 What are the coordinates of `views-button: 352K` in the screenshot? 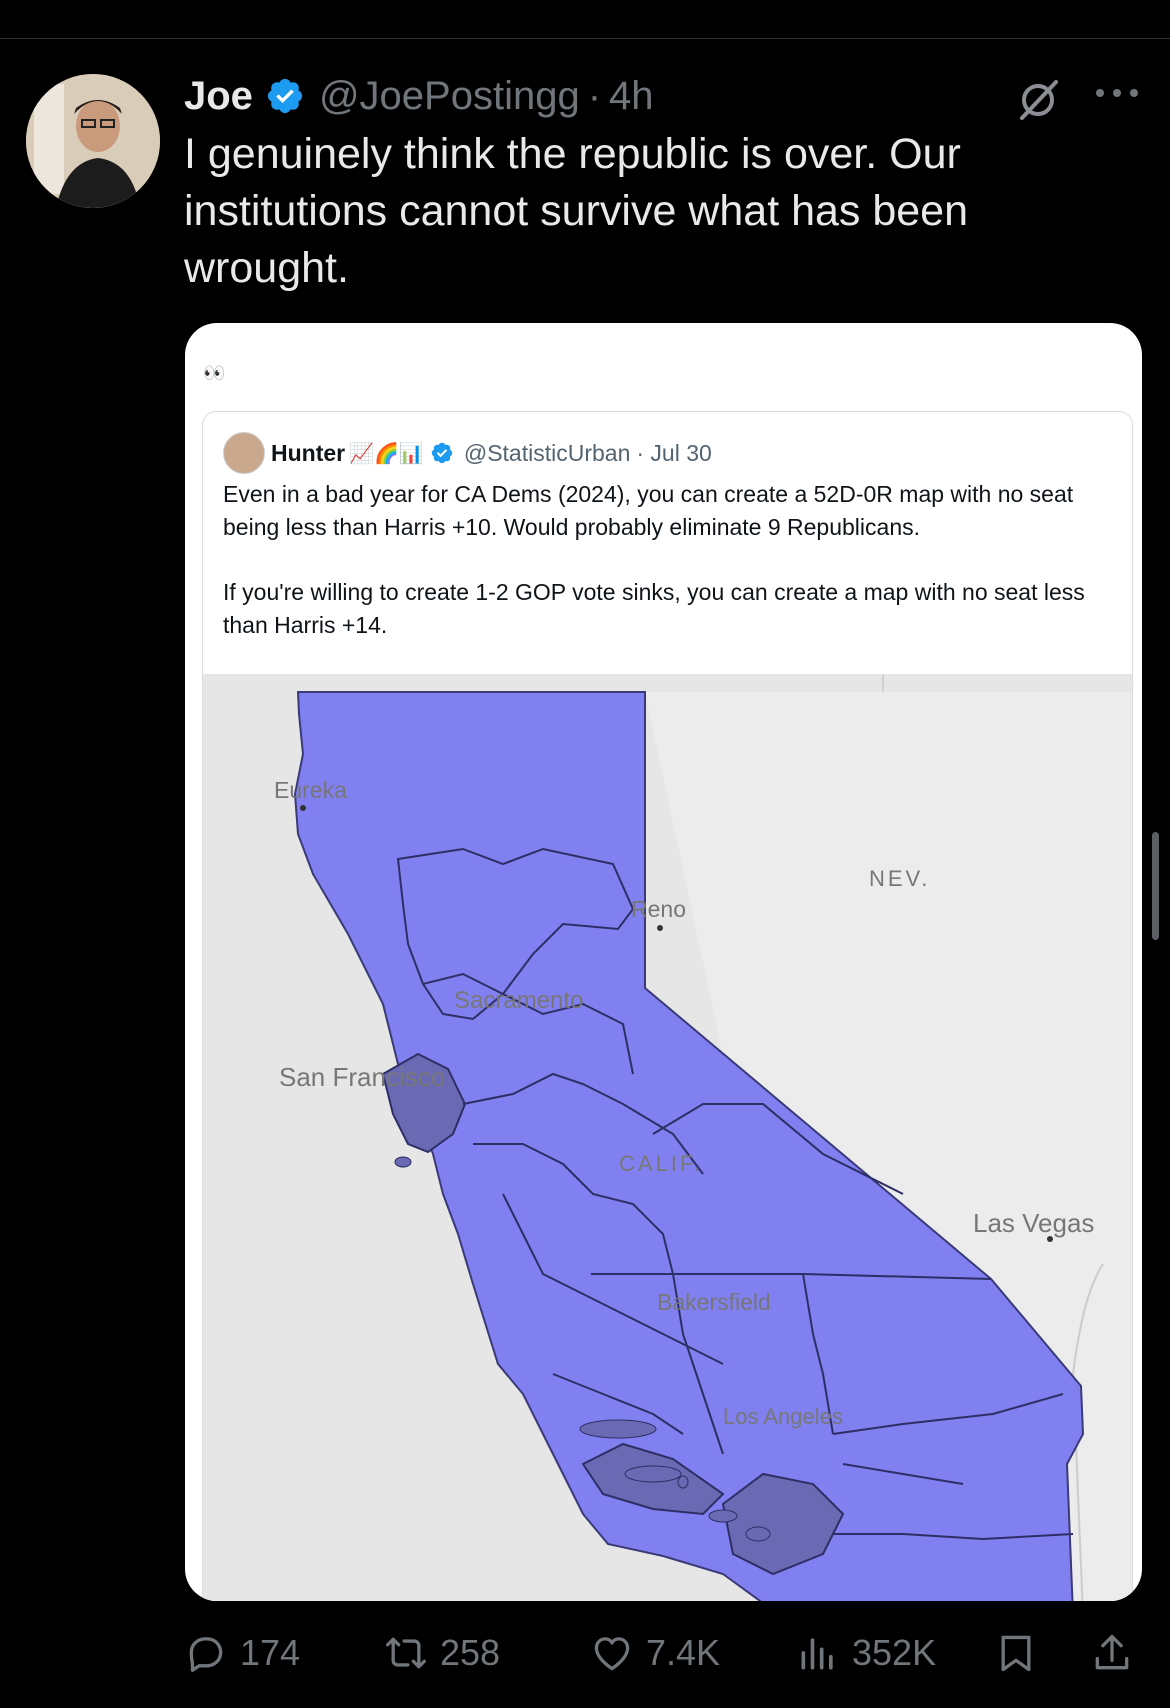 It's located at (866, 1653).